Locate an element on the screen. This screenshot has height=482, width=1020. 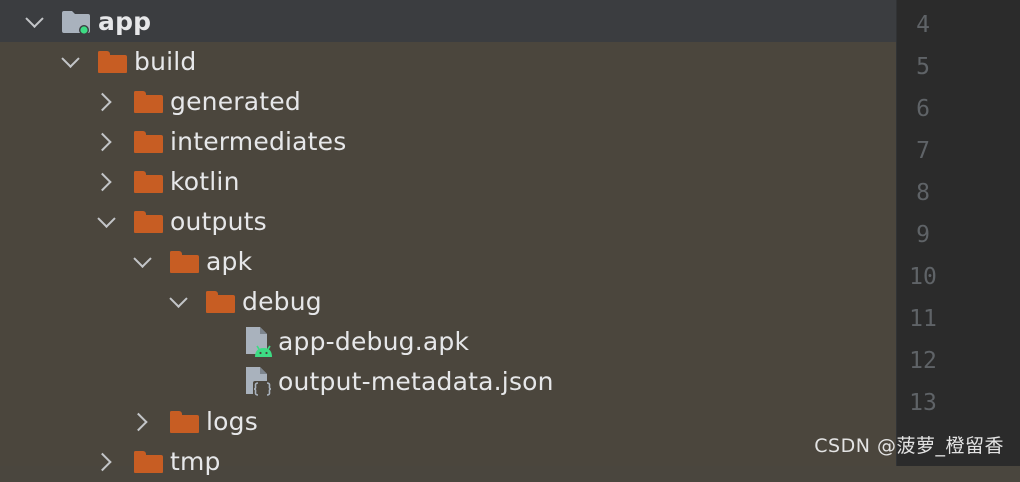
tree-row-apk: apk is located at coordinates (448, 262).